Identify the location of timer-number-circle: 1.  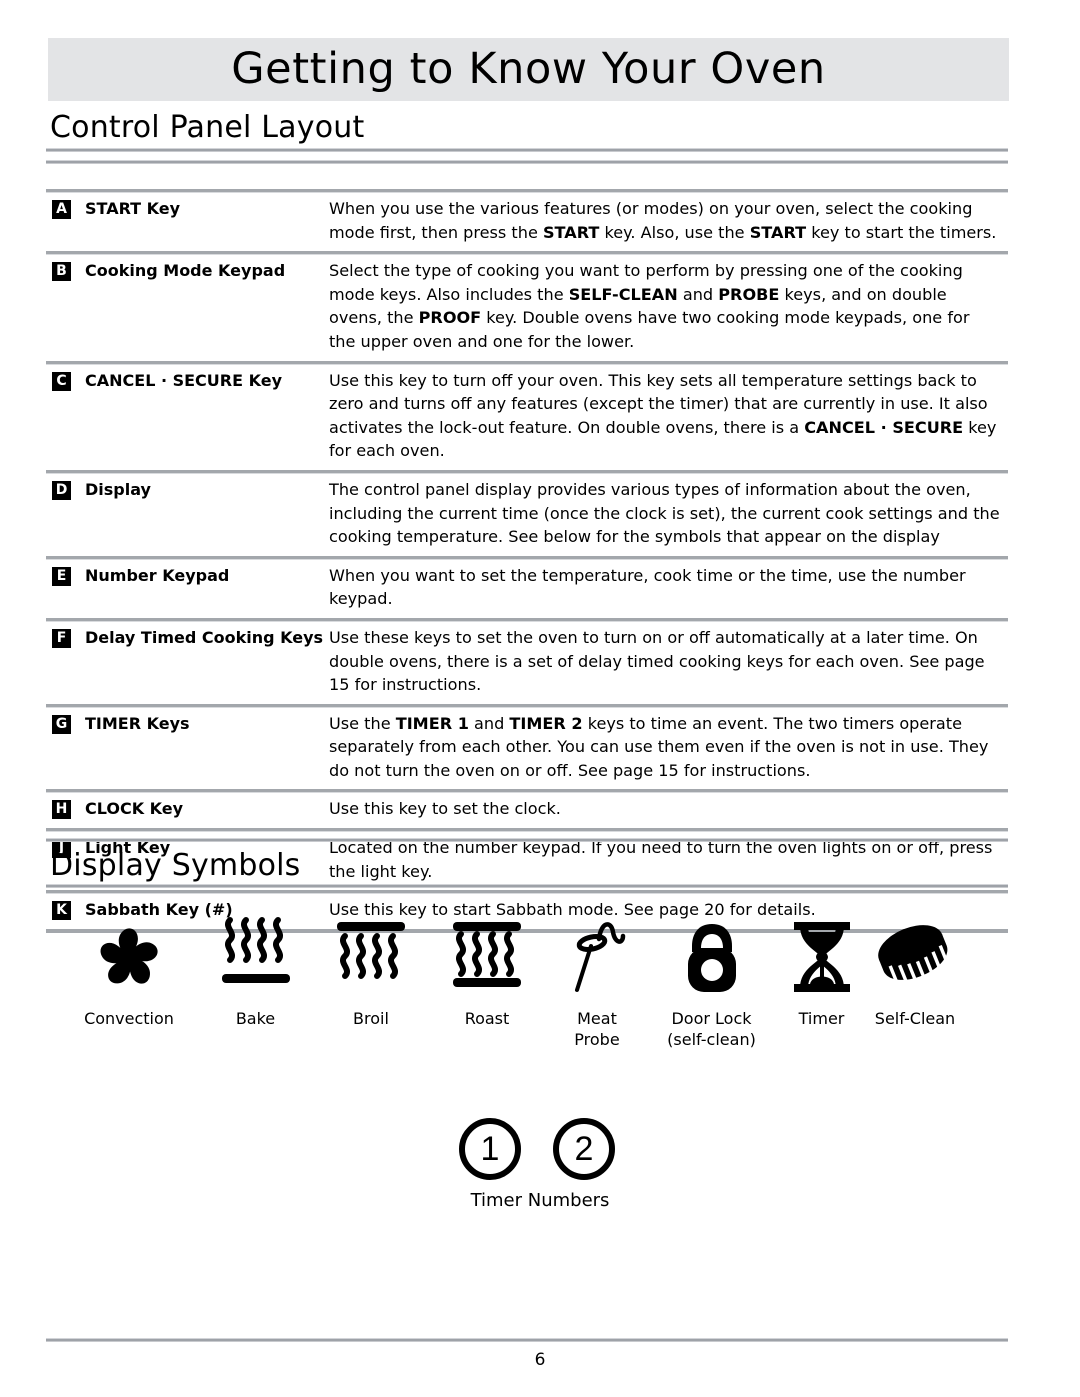
(490, 1149).